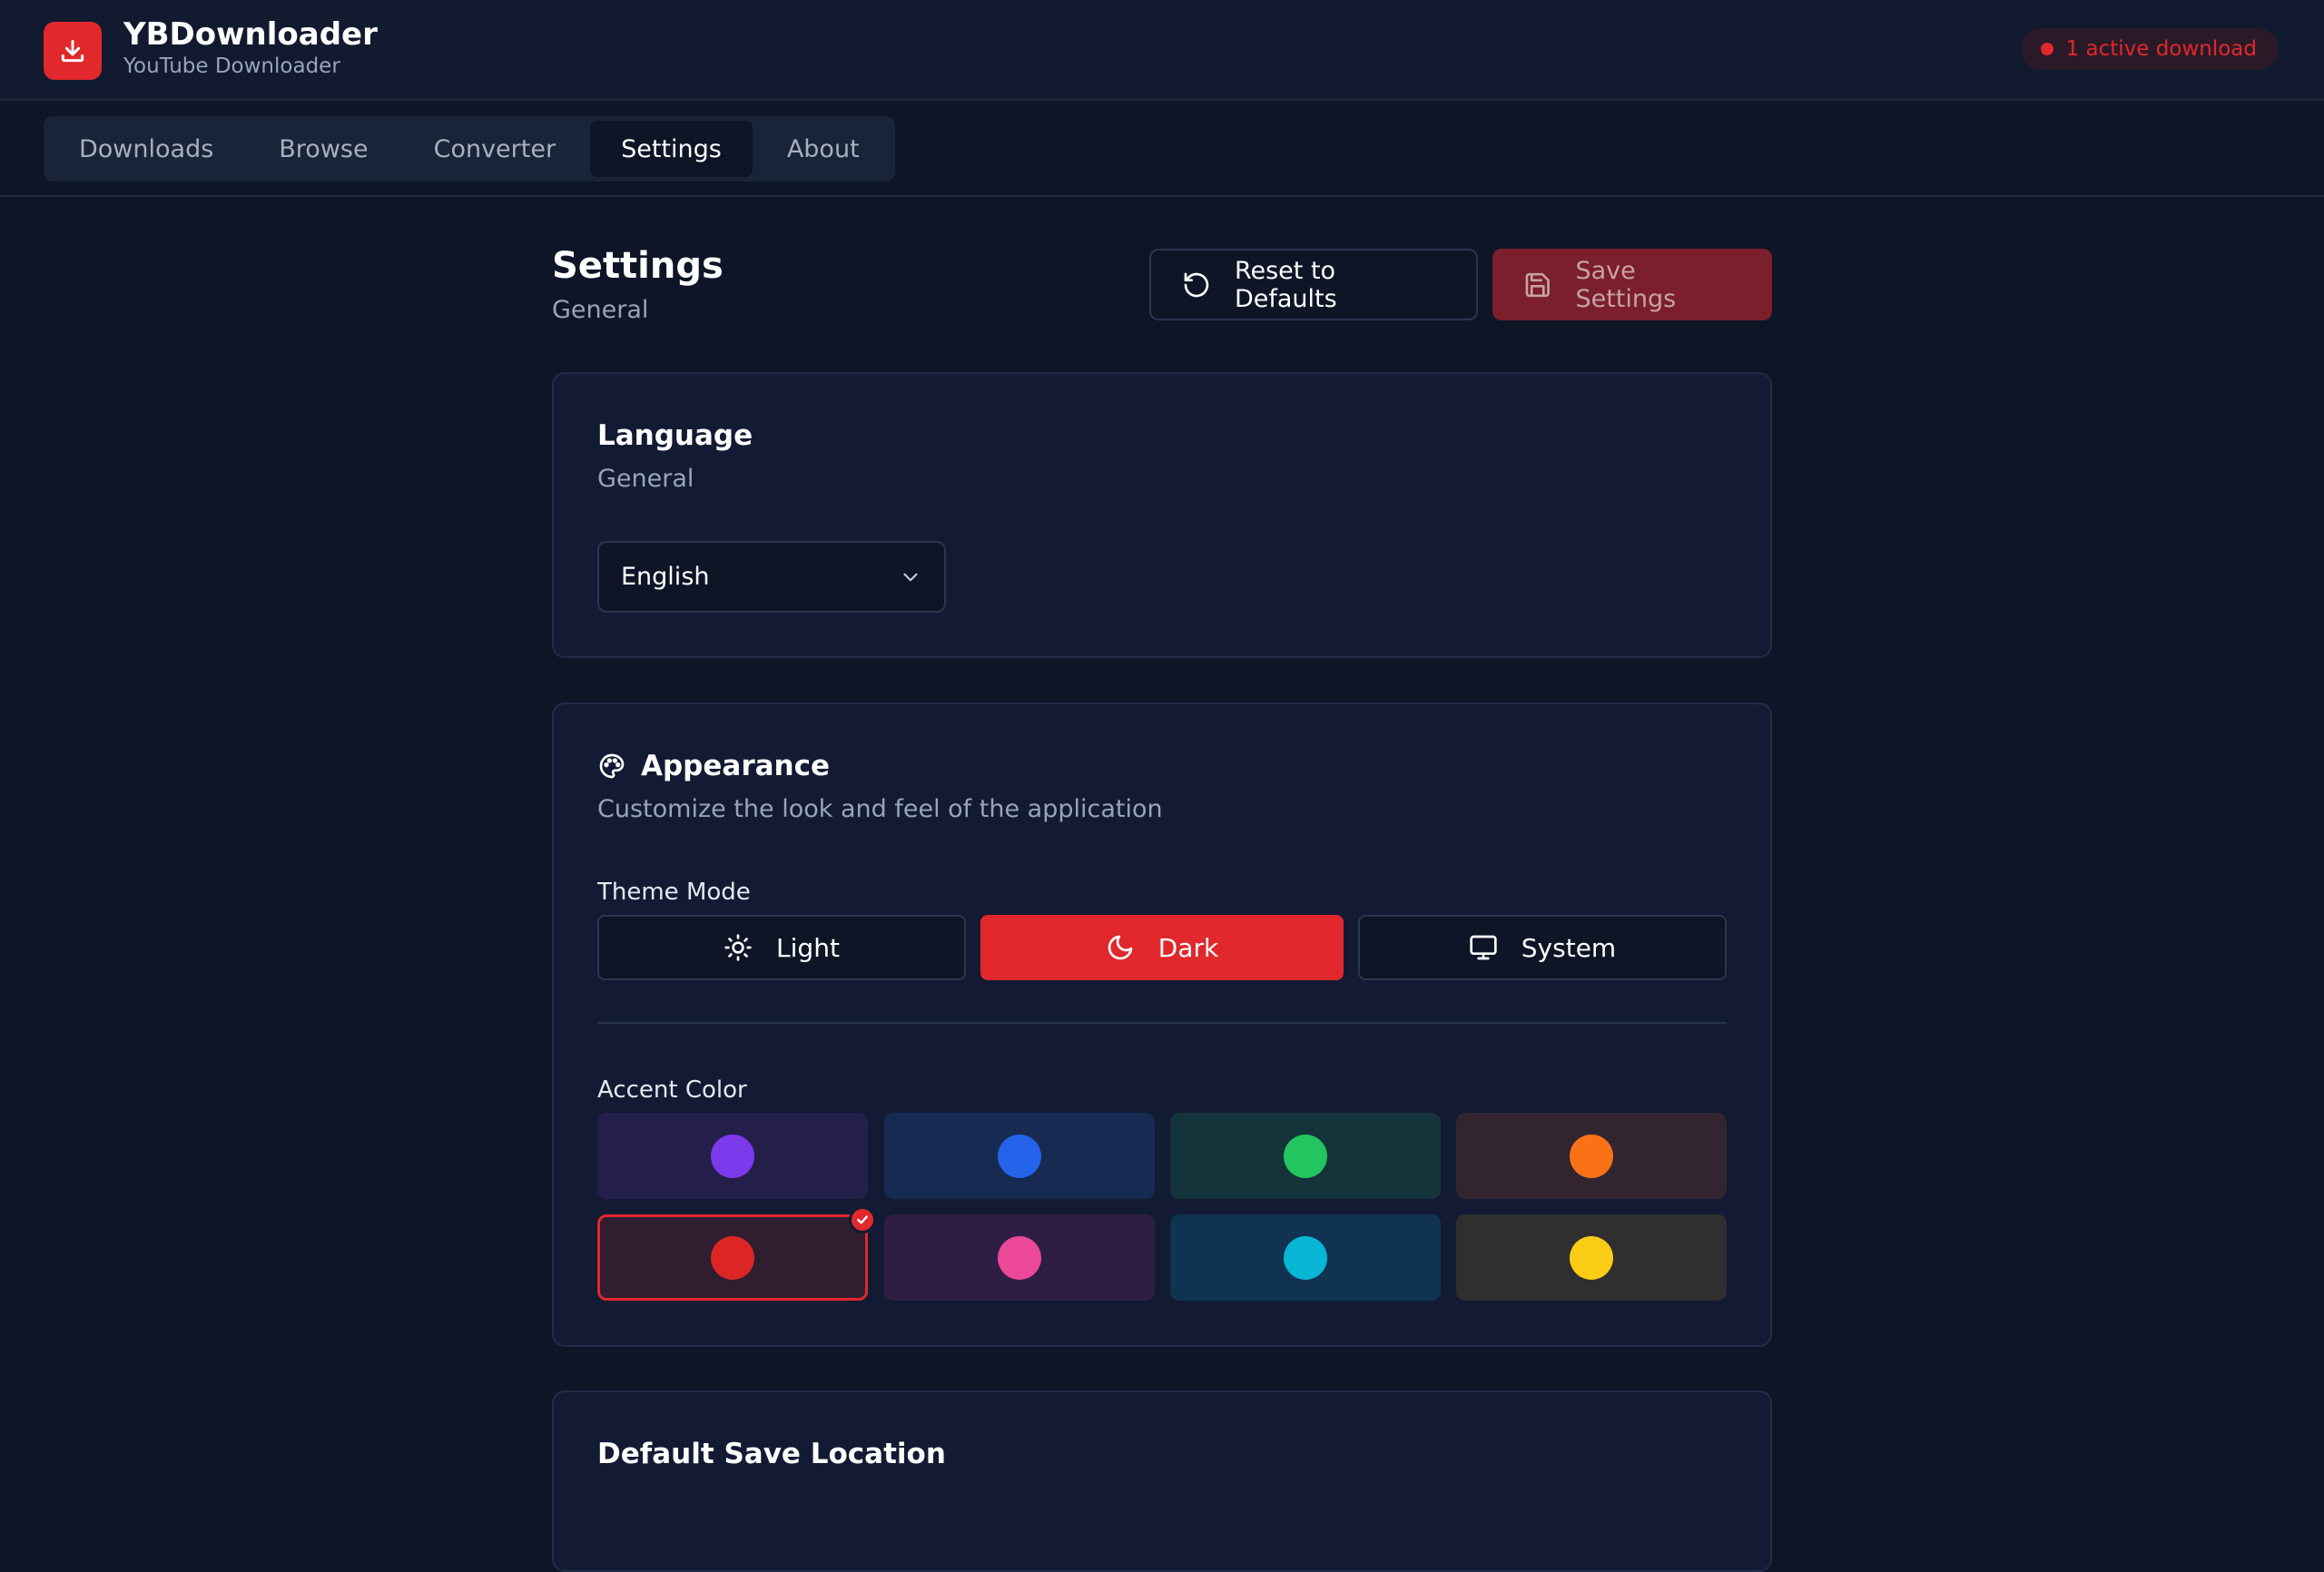 The height and width of the screenshot is (1572, 2324). I want to click on theme-mode-label: Theme Mode, so click(674, 892).